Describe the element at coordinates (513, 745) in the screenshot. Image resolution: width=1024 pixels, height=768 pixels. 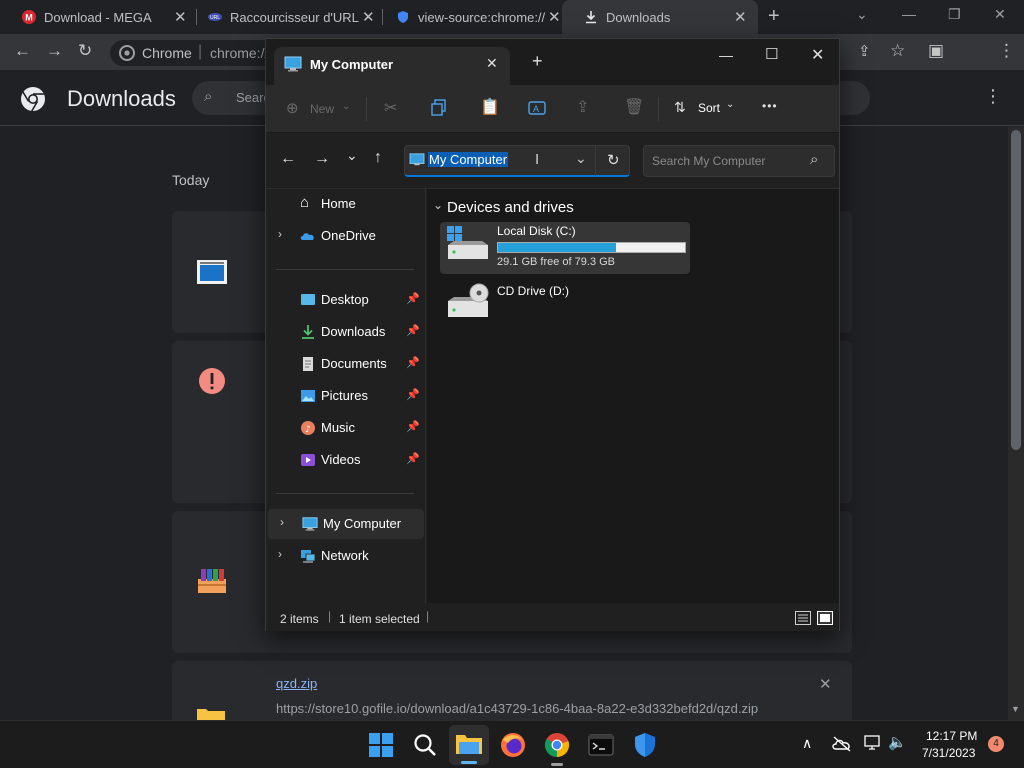
I see `firefox-icon` at that location.